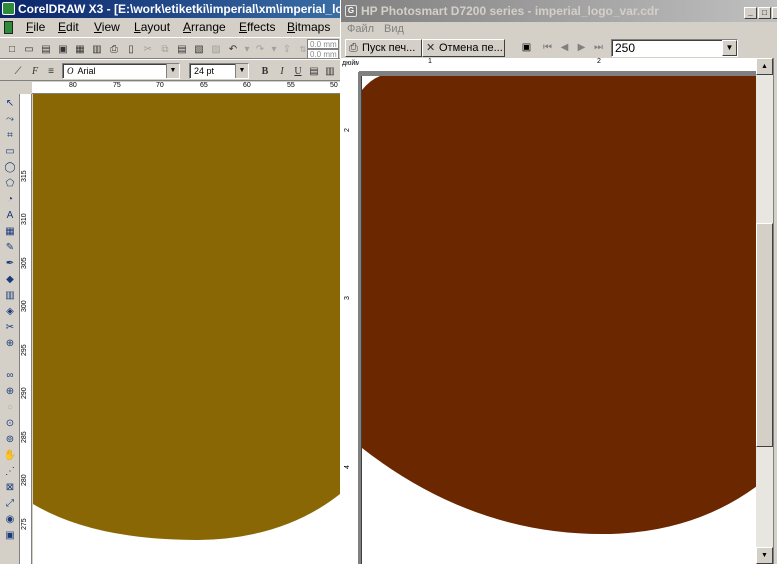 The image size is (777, 564). I want to click on copy-icon: ⧉, so click(165, 49).